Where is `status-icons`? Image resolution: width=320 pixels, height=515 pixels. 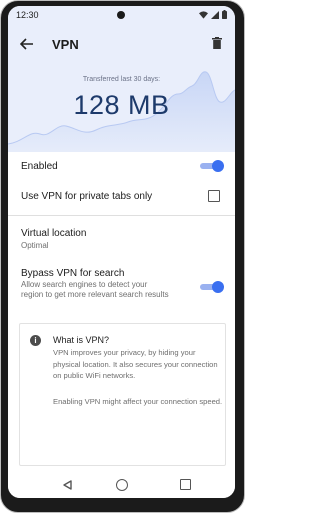 status-icons is located at coordinates (213, 14).